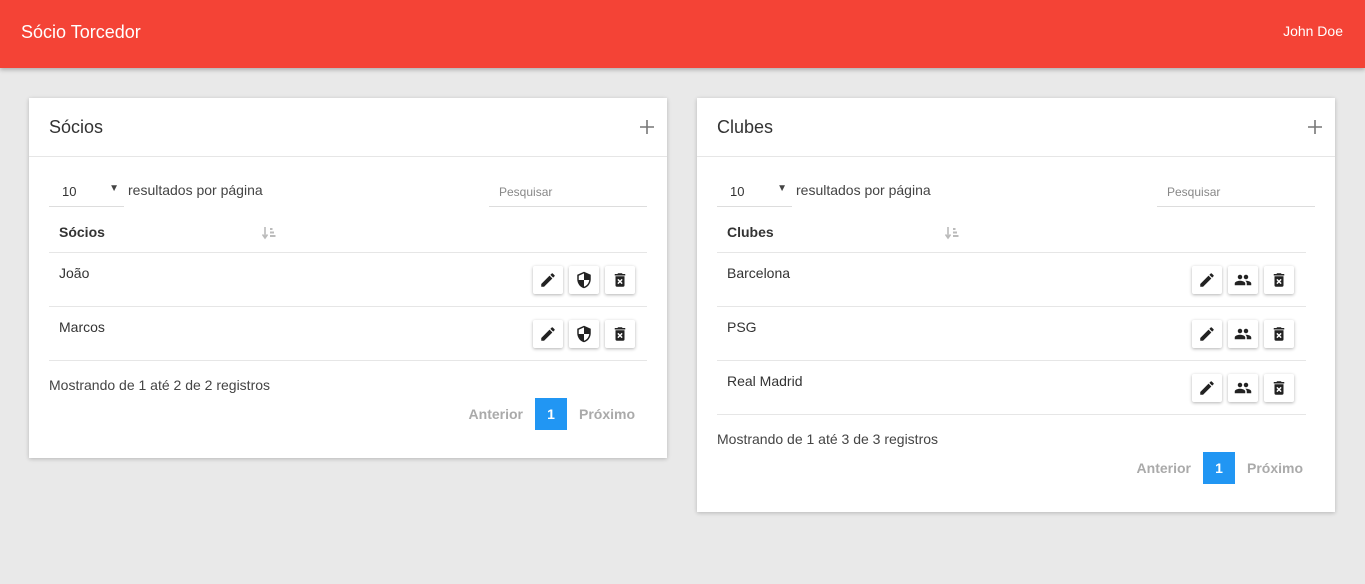 The image size is (1365, 584). I want to click on table-info: Mostrando de 1 até 2 de 2 registros, so click(160, 385).